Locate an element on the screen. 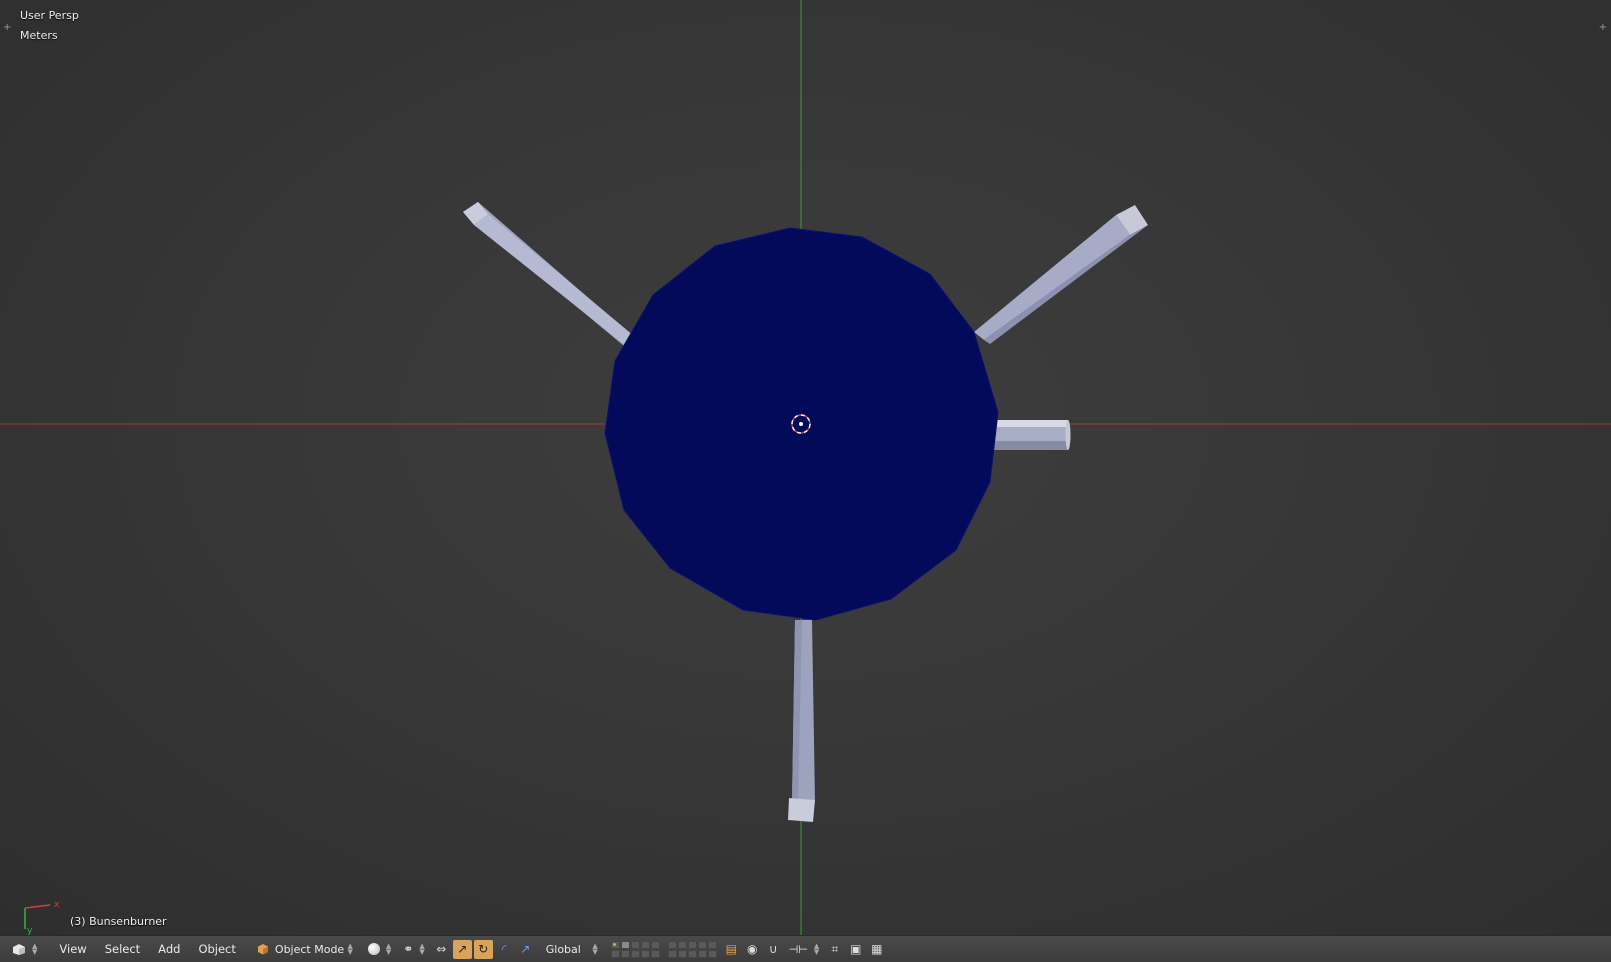 The height and width of the screenshot is (962, 1611). snap-target-button: ⌗ is located at coordinates (834, 949).